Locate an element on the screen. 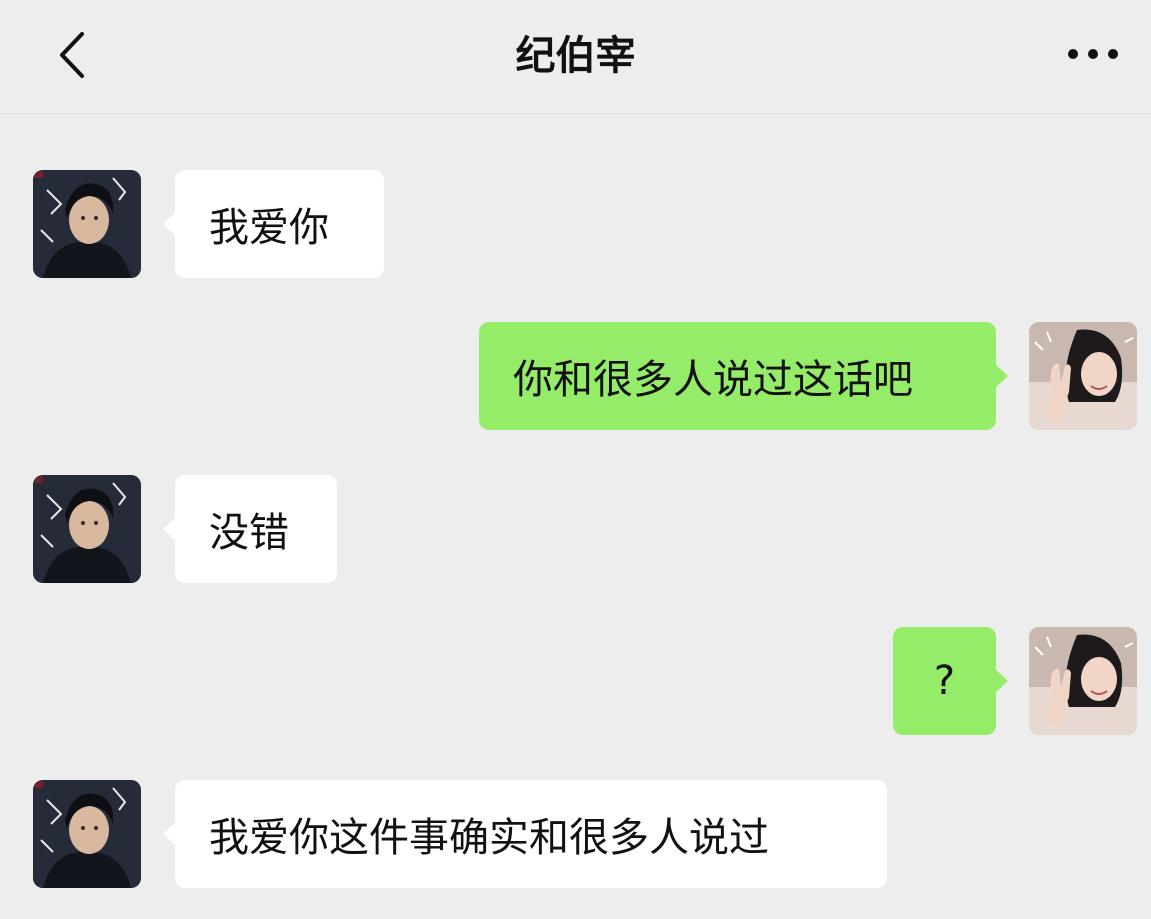  message-bubble-received: 没错 is located at coordinates (250, 529).